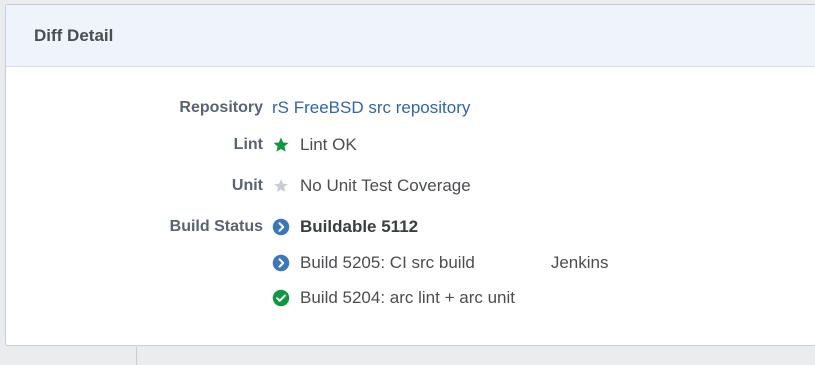  Describe the element at coordinates (359, 226) in the screenshot. I see `buildable-text: Buildable 5112` at that location.